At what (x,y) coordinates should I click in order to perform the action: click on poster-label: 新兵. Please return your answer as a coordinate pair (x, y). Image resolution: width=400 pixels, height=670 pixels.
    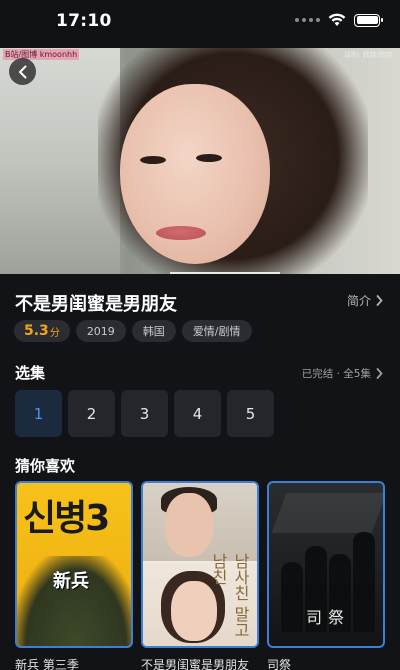
    Looking at the image, I should click on (71, 581).